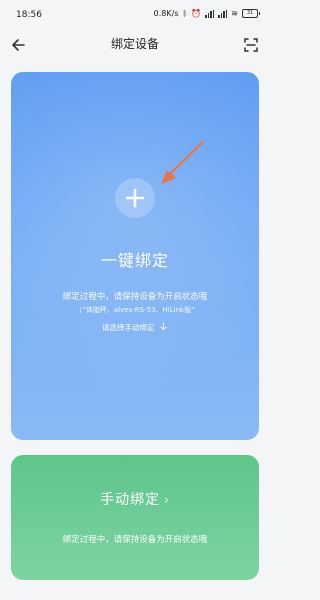 This screenshot has width=320, height=600. What do you see at coordinates (135, 15) in the screenshot?
I see `status-bar: 18:56 0.8K/s ᛒ ⏰ ≋ 31` at bounding box center [135, 15].